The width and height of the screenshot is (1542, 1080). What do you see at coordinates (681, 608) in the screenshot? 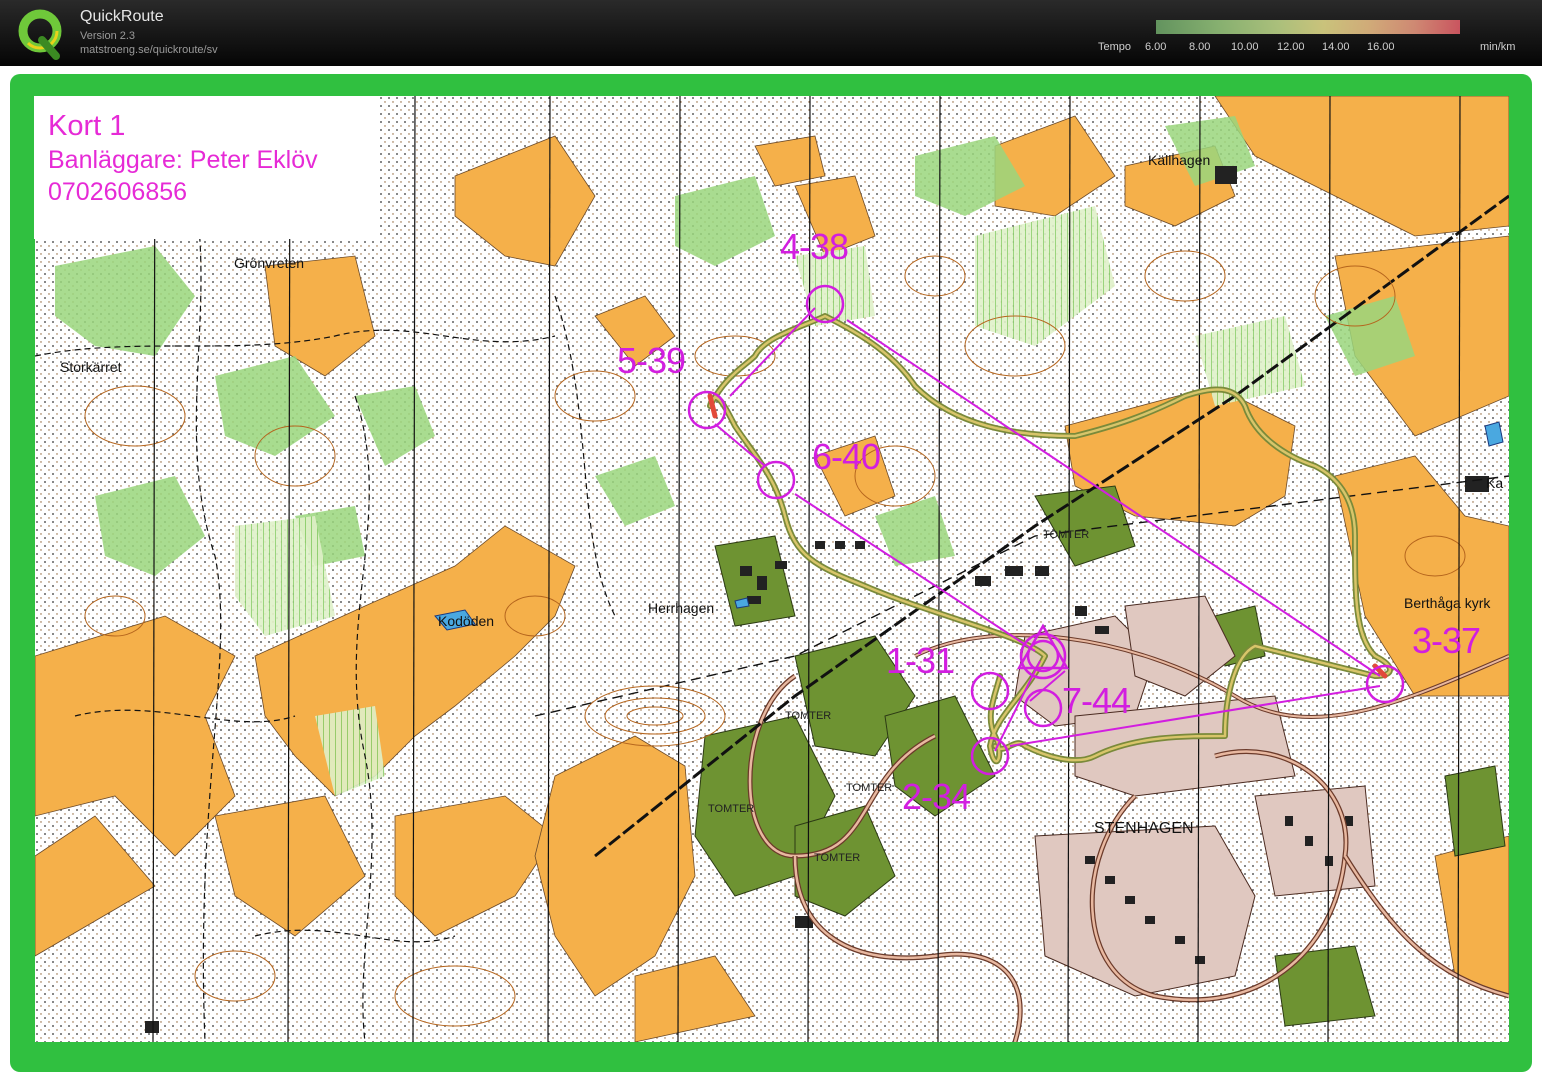
I see `place-herrhagen: Herrhagen` at bounding box center [681, 608].